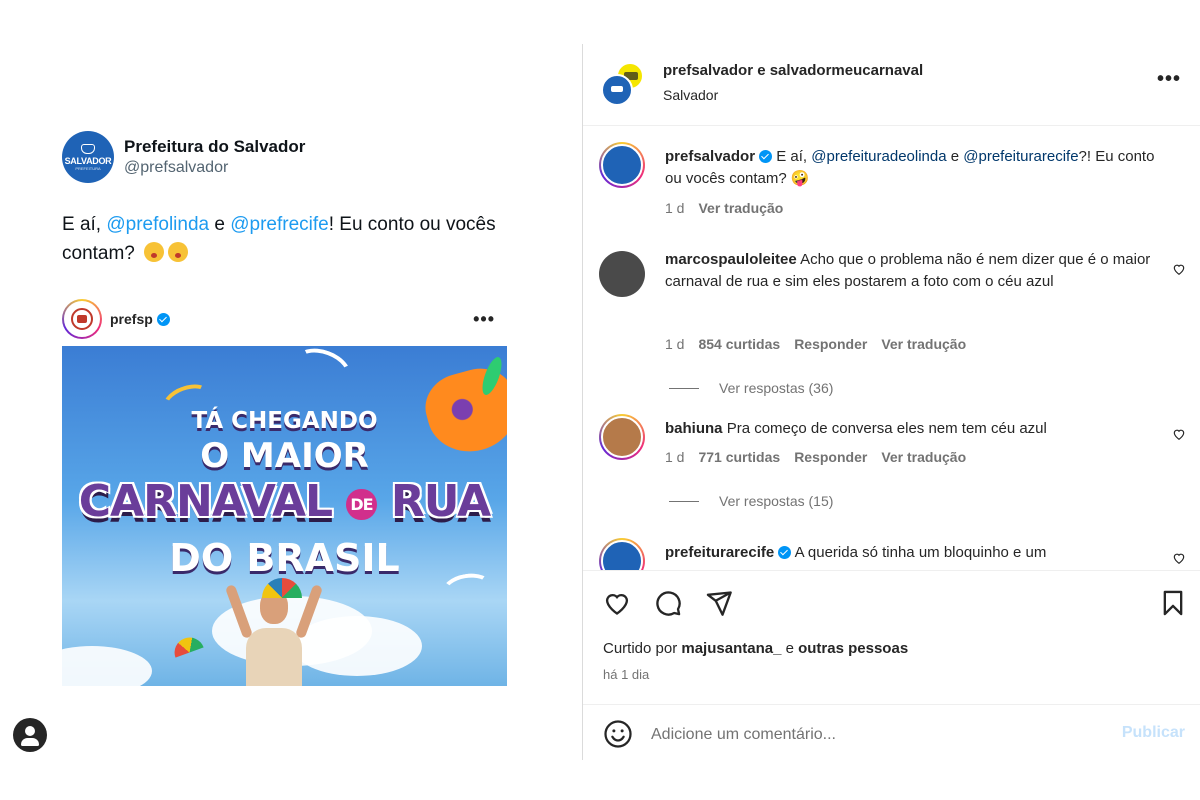  I want to click on view-replies-button: Ver respostas (36), so click(751, 388).